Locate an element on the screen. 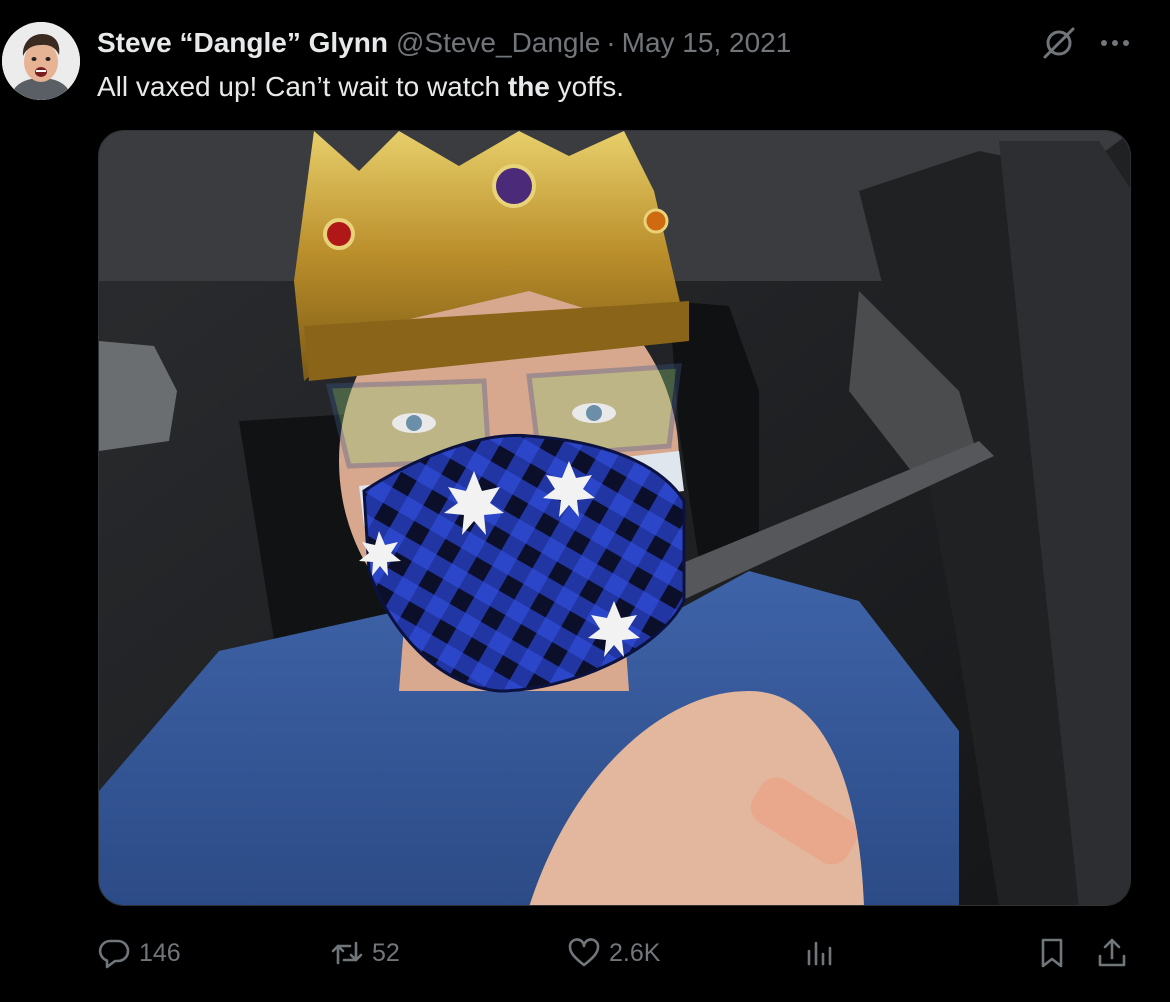  reply-count: 146 is located at coordinates (160, 952).